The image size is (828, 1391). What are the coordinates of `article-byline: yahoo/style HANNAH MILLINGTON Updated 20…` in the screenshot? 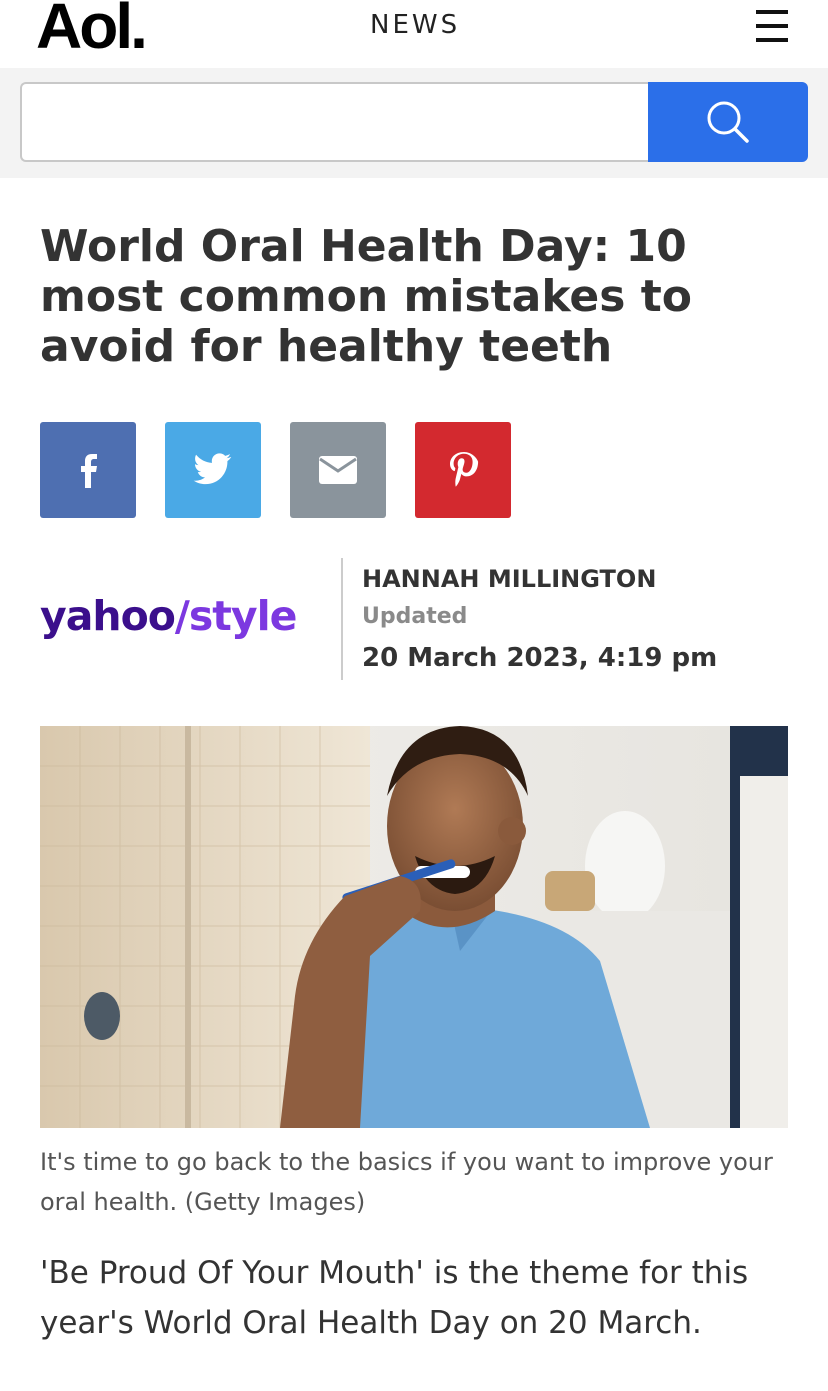 It's located at (420, 619).